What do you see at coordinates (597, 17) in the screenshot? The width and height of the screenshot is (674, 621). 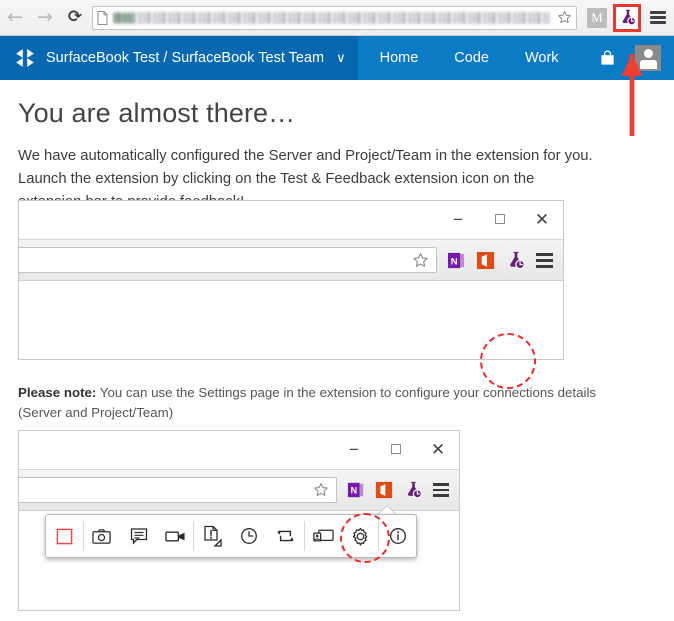 I see `m-extension-button: M` at bounding box center [597, 17].